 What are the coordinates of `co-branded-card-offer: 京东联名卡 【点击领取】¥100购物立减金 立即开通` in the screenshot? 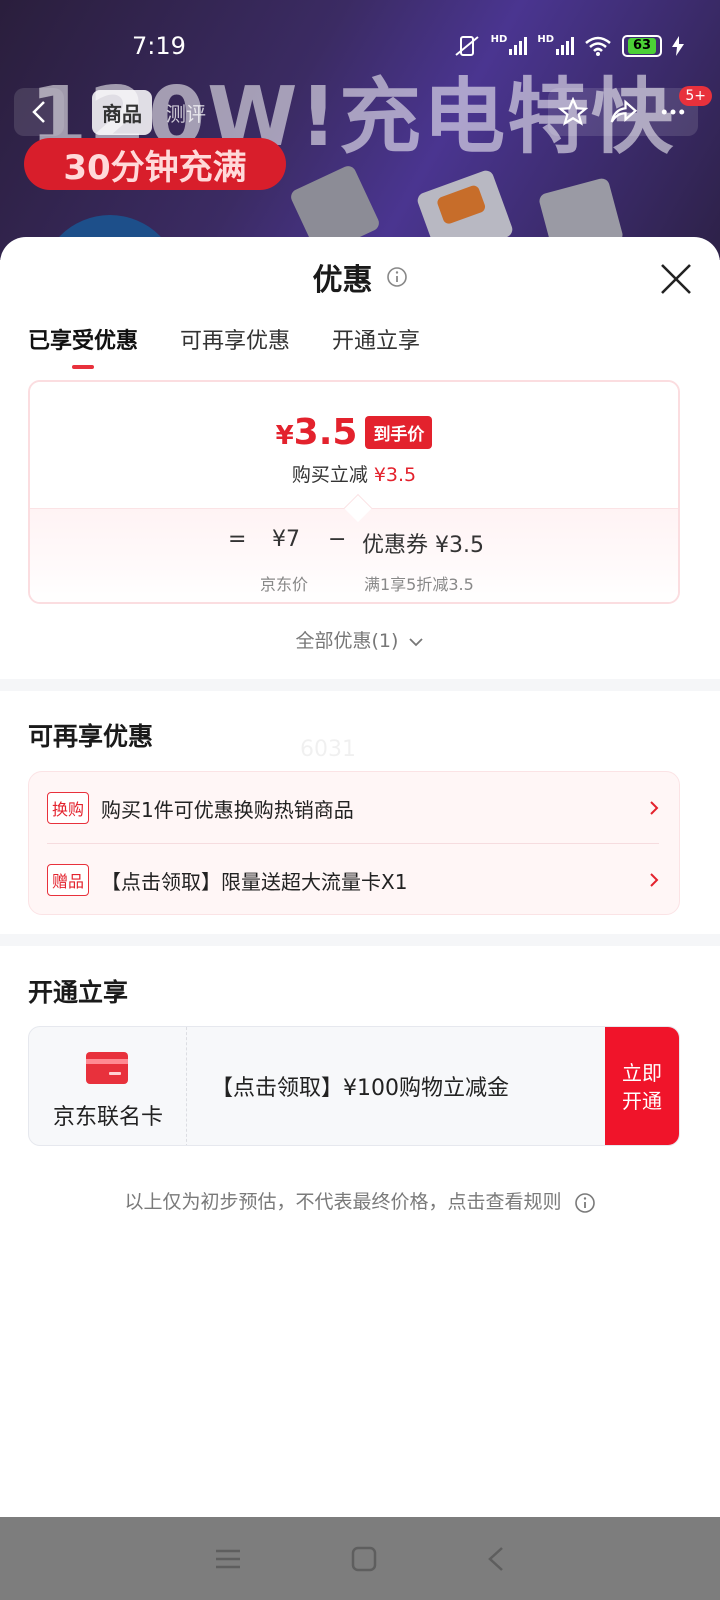 It's located at (354, 1086).